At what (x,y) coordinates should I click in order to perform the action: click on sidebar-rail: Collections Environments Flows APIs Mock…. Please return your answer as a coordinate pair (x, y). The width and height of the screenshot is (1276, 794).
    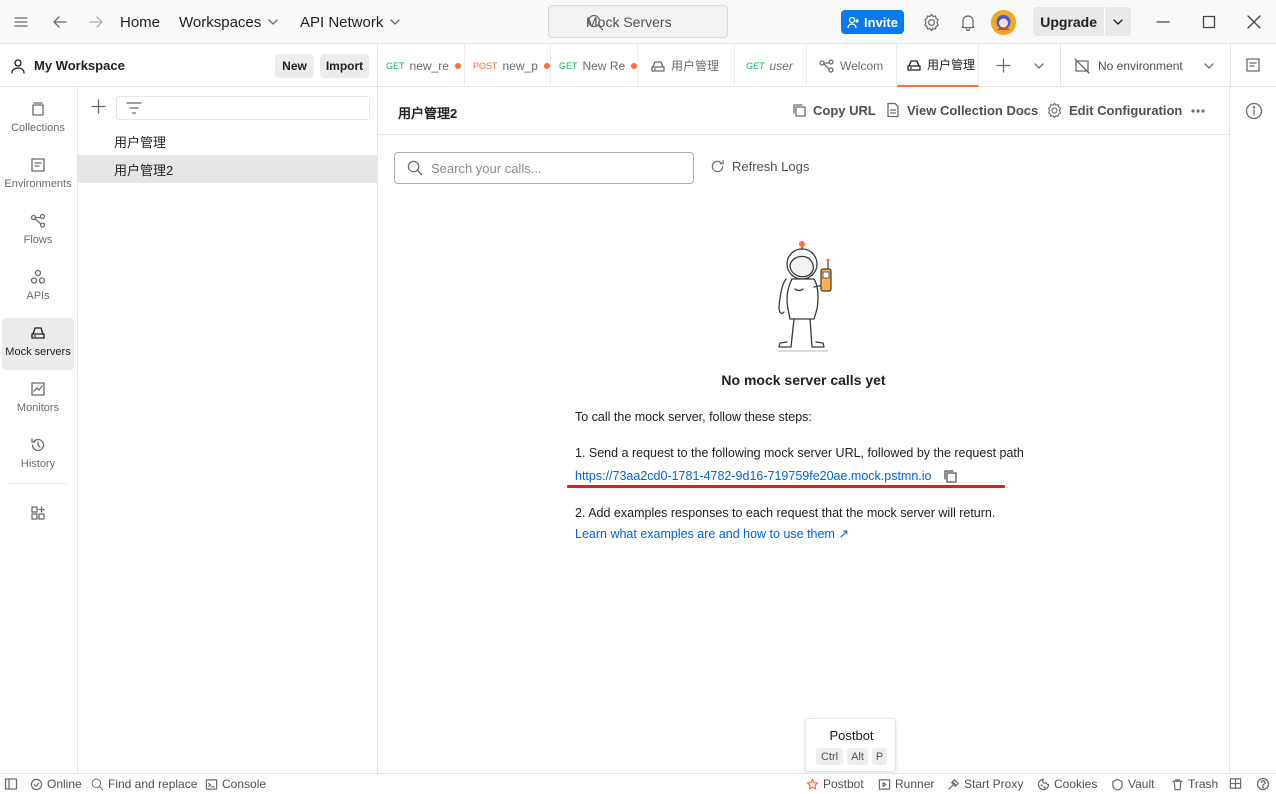
    Looking at the image, I should click on (39, 430).